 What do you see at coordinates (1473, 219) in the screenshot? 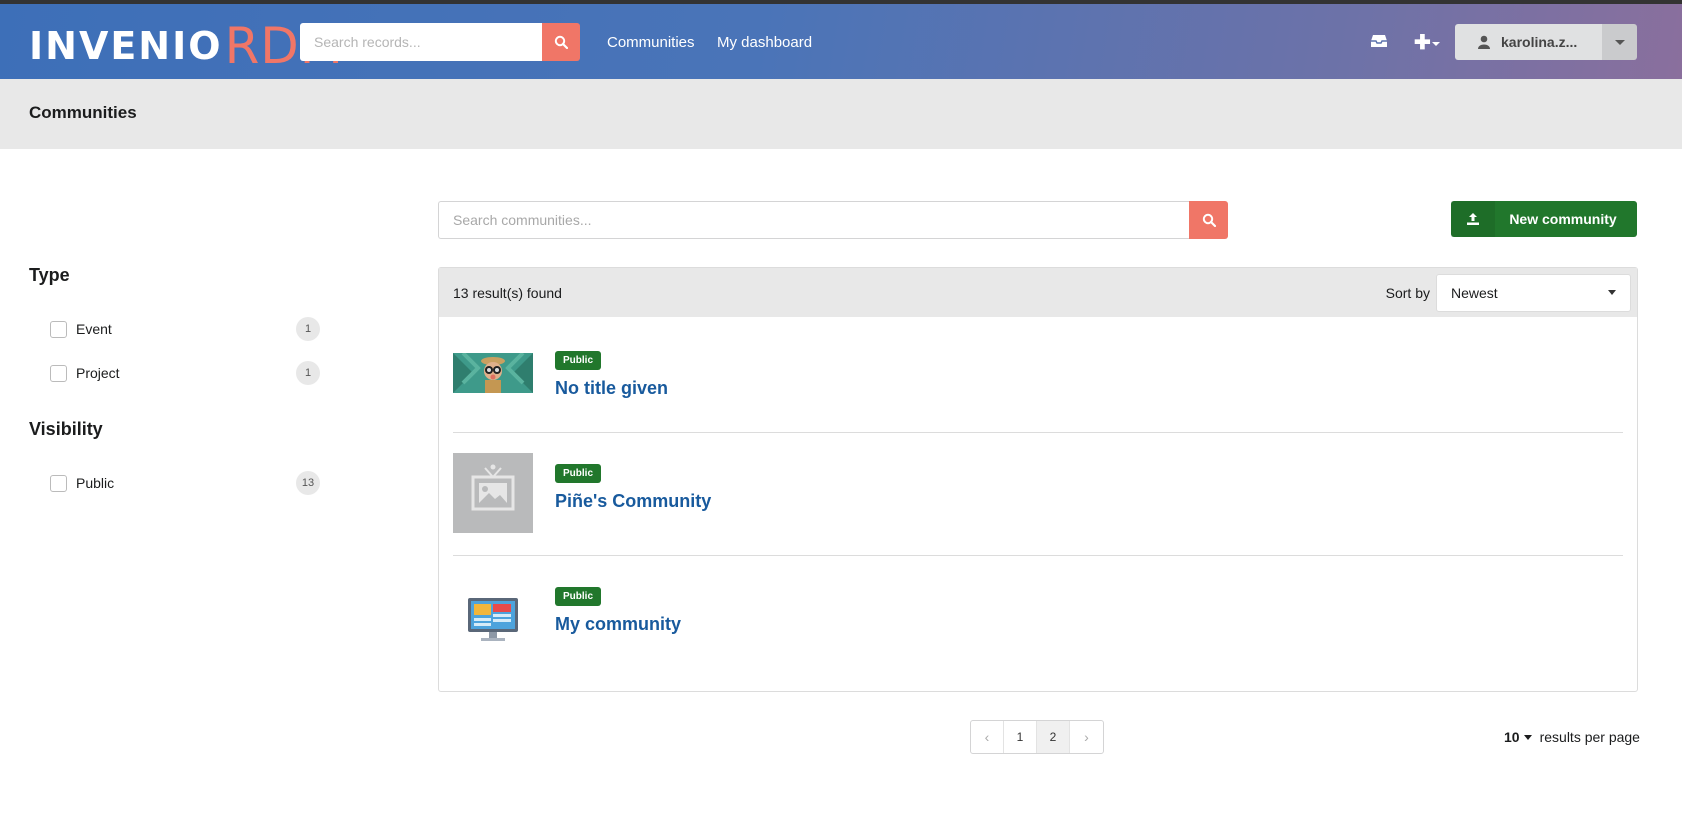
I see `upload-icon` at bounding box center [1473, 219].